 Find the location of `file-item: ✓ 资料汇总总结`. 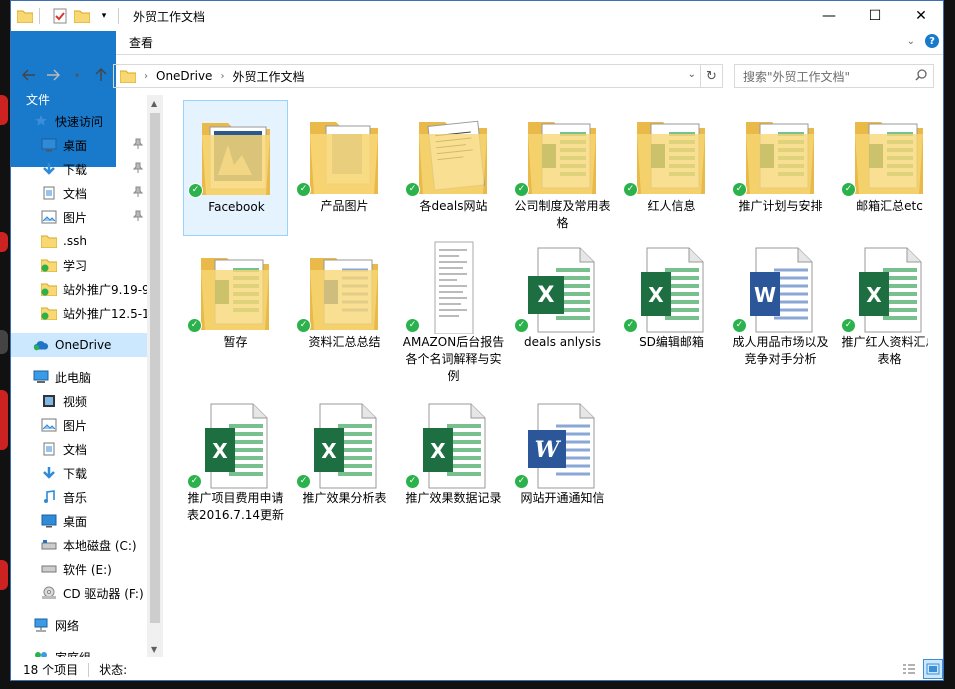

file-item: ✓ 资料汇总总结 is located at coordinates (344, 304).